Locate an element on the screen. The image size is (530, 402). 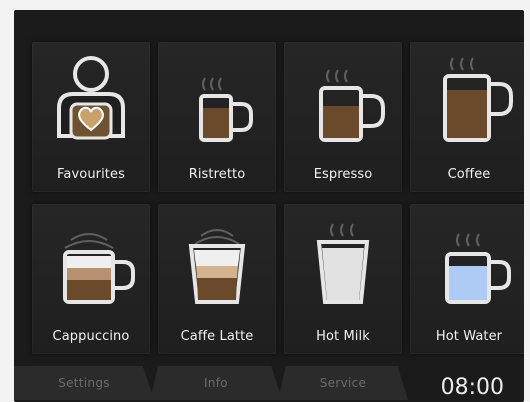
espresso-cup-icon is located at coordinates (352, 105).